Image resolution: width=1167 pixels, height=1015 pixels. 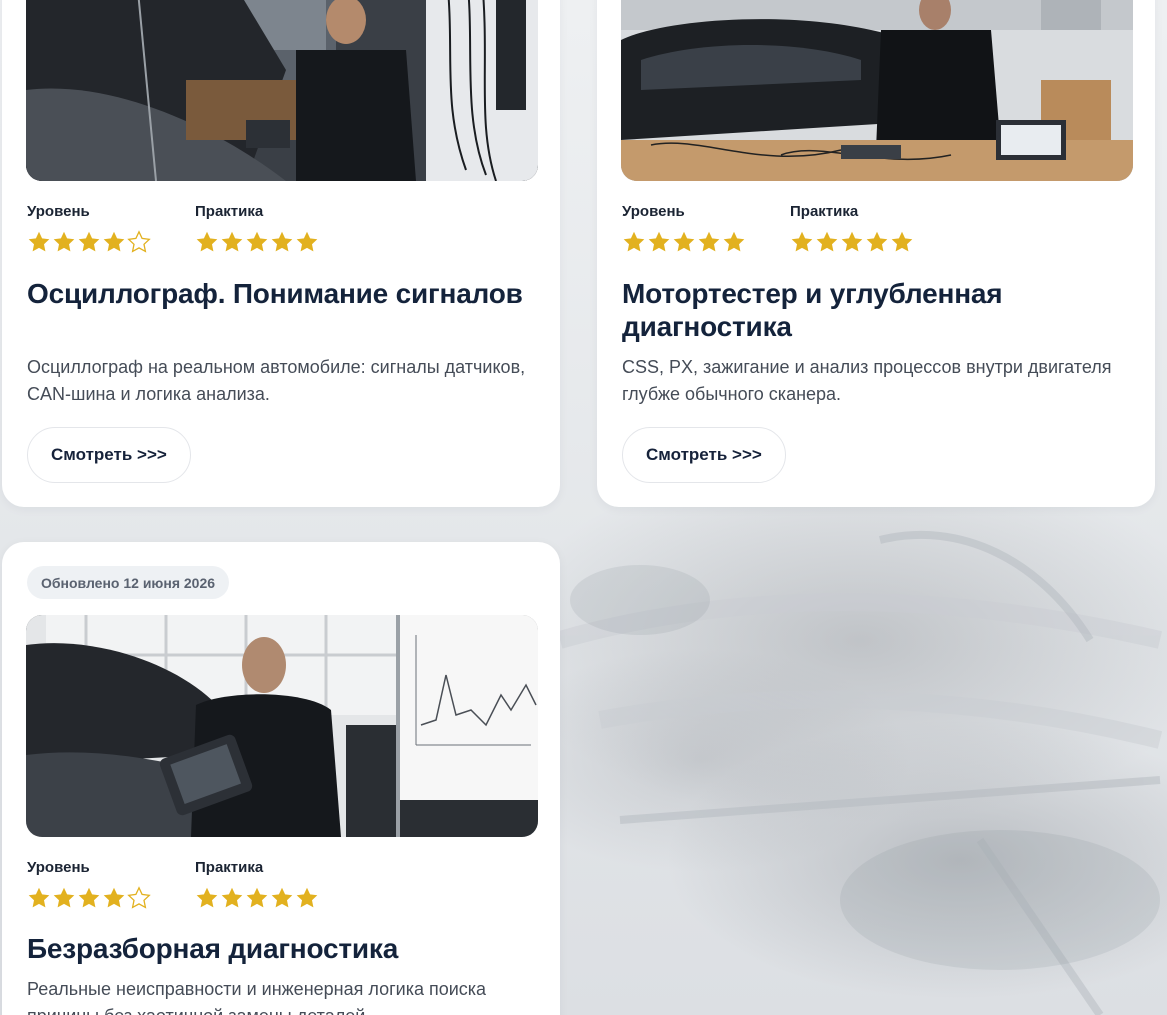 I want to click on course-title: Осциллограф. Понимание сигналов, so click(x=277, y=293).